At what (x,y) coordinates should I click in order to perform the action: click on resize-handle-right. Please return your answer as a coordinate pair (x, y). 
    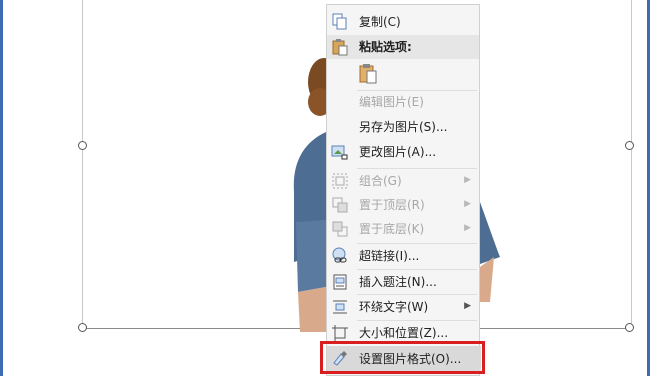
    Looking at the image, I should click on (629, 145).